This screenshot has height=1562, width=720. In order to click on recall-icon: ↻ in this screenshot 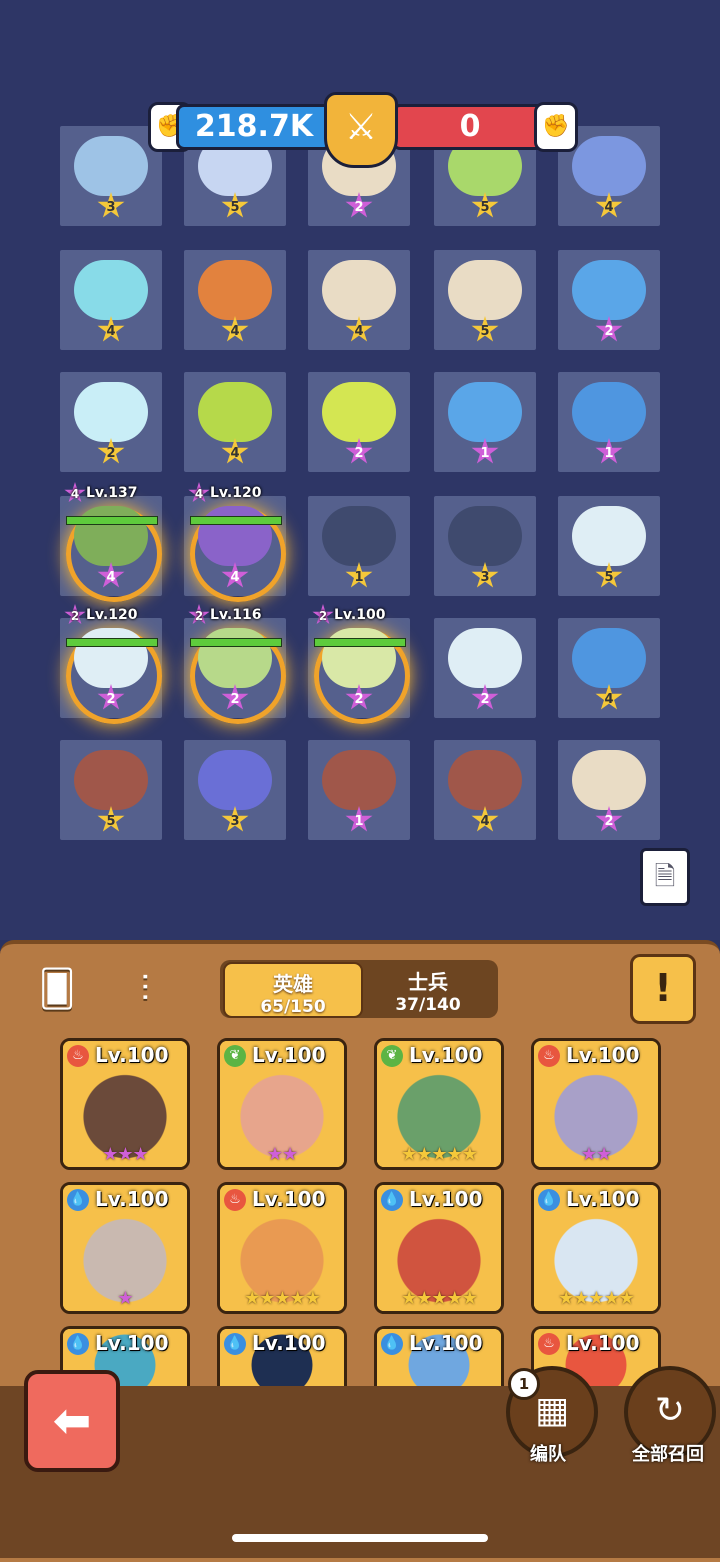, I will do `click(670, 1410)`.